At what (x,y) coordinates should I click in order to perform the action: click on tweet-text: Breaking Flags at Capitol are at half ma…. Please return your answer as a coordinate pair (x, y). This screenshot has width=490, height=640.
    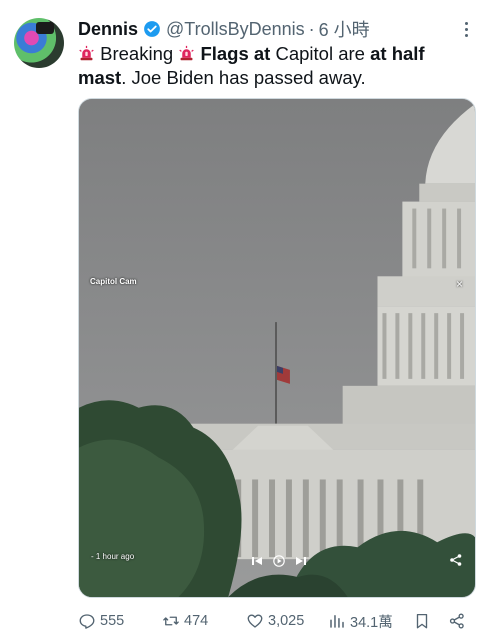
    Looking at the image, I should click on (278, 66).